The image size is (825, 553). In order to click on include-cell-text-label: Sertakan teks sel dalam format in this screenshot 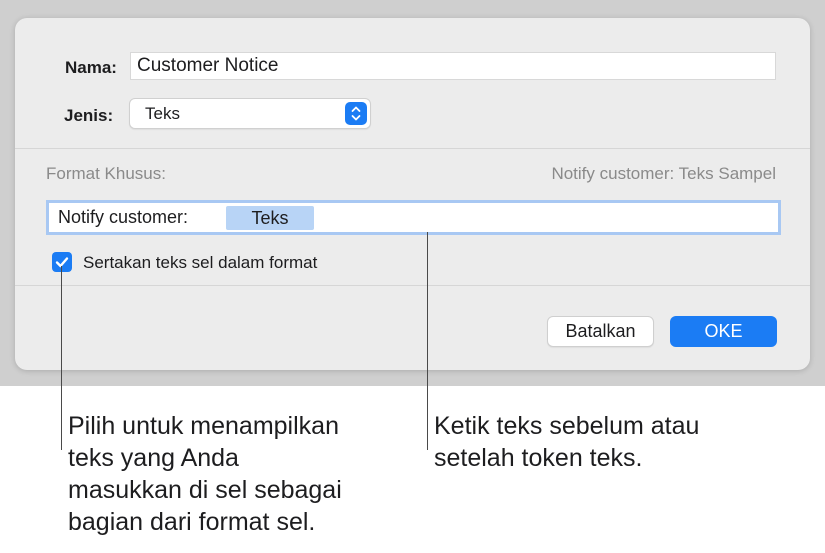, I will do `click(200, 262)`.